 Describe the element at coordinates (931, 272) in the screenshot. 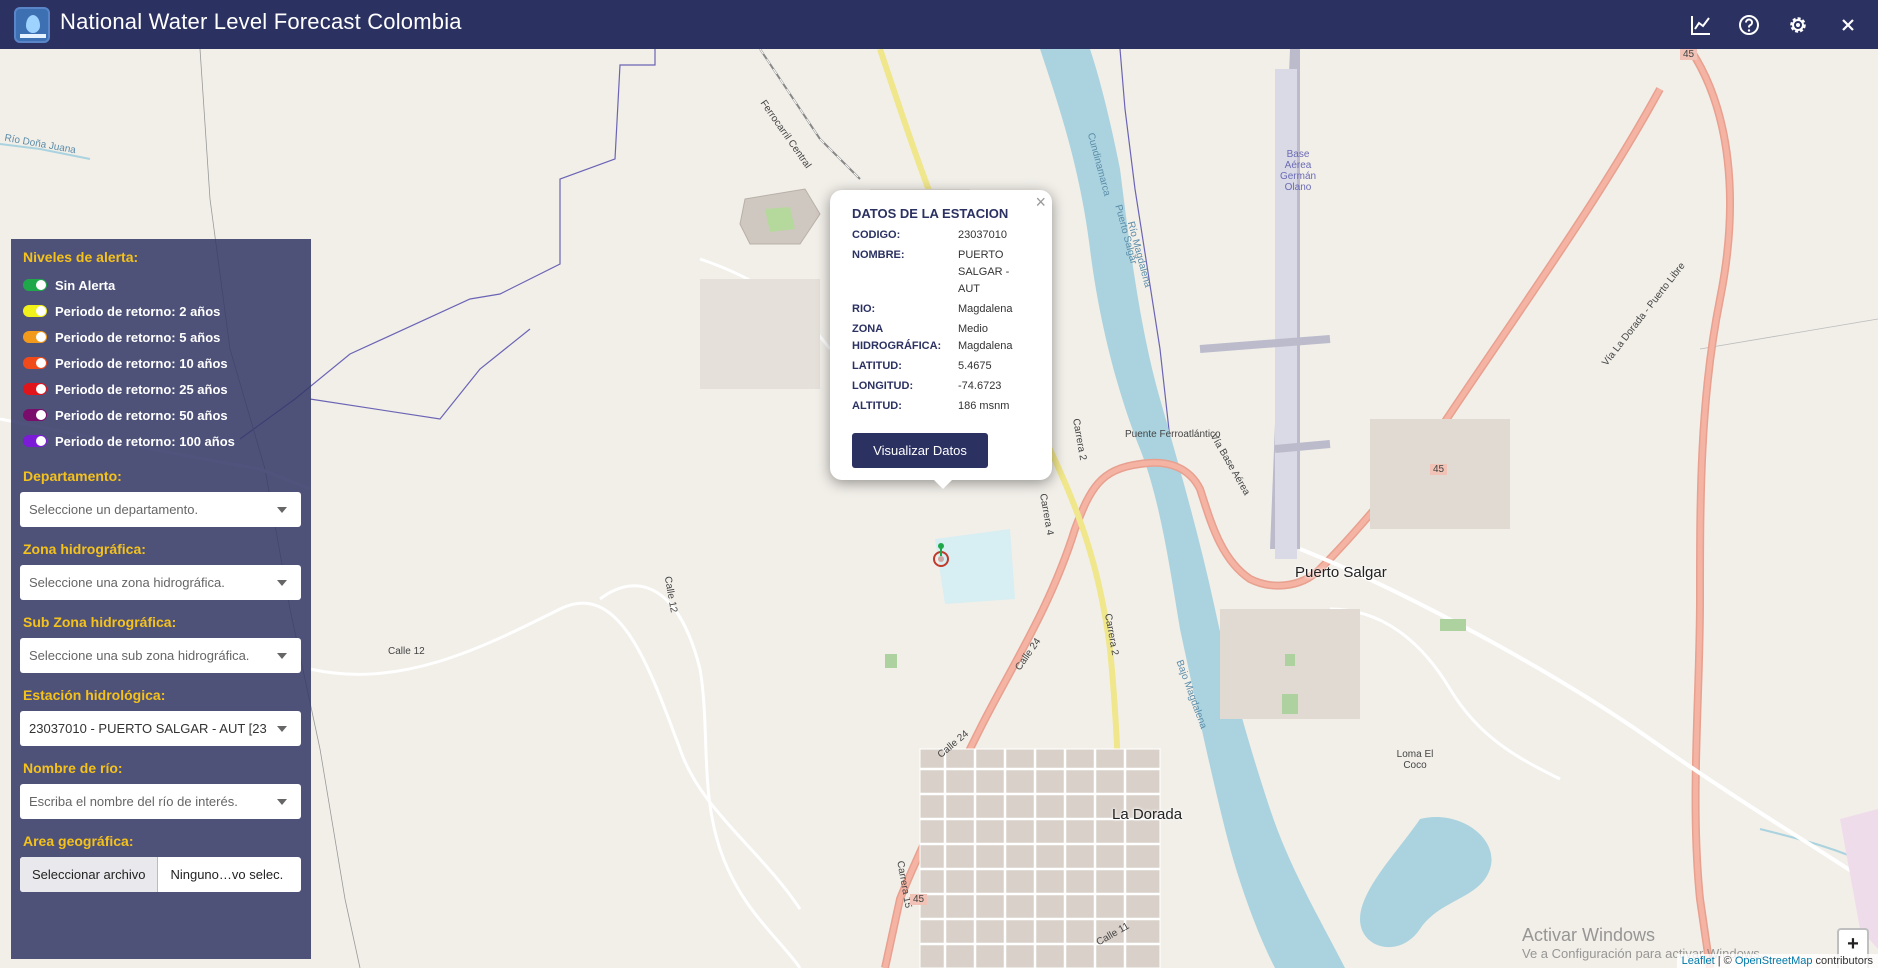

I see `popup-row-nombre: NOMBRE: PUERTO SALGAR - AUT` at that location.